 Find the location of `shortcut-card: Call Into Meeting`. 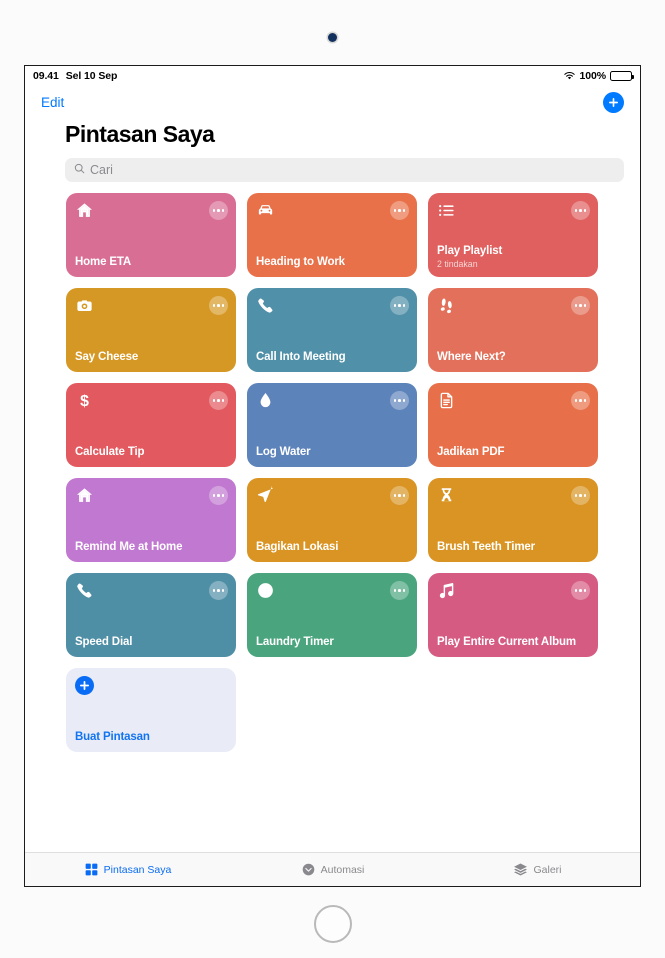

shortcut-card: Call Into Meeting is located at coordinates (332, 330).